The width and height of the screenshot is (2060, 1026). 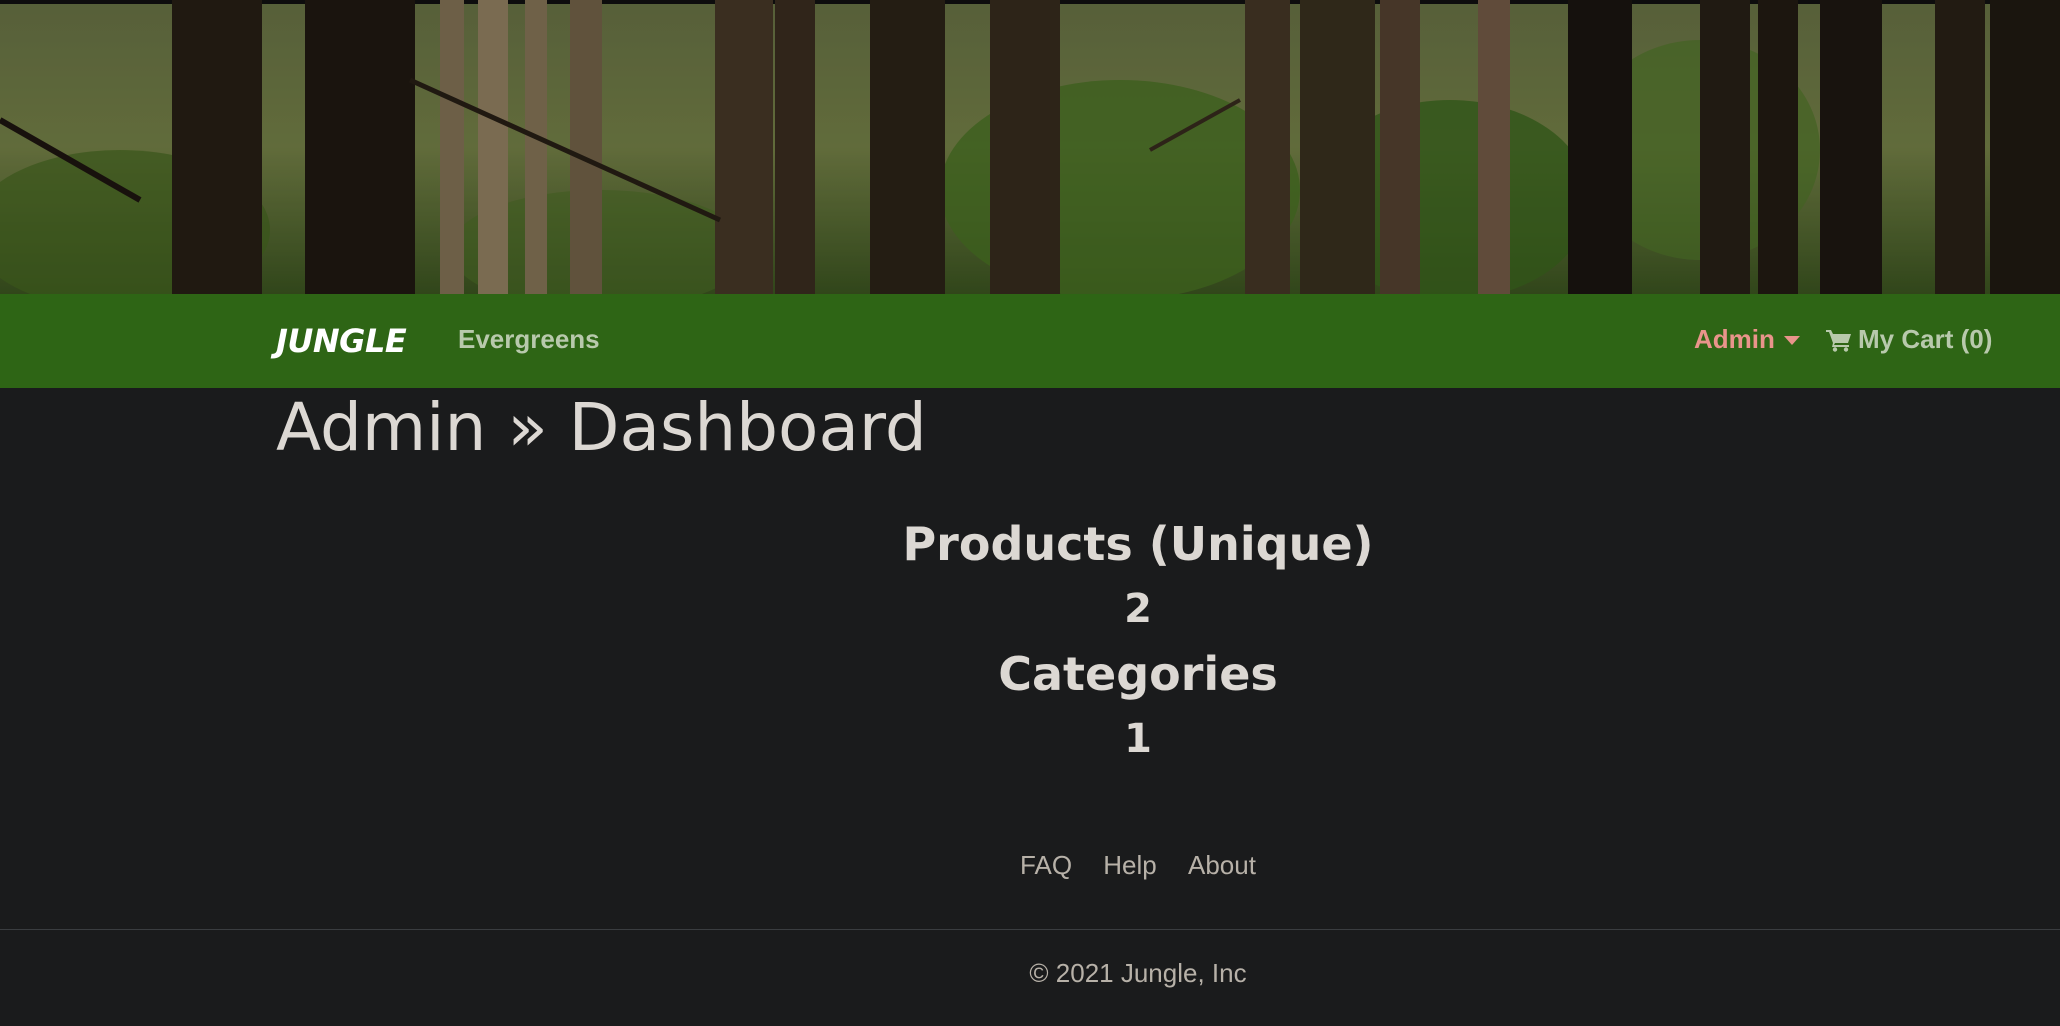 What do you see at coordinates (1138, 609) in the screenshot?
I see `stat-products-value: 2` at bounding box center [1138, 609].